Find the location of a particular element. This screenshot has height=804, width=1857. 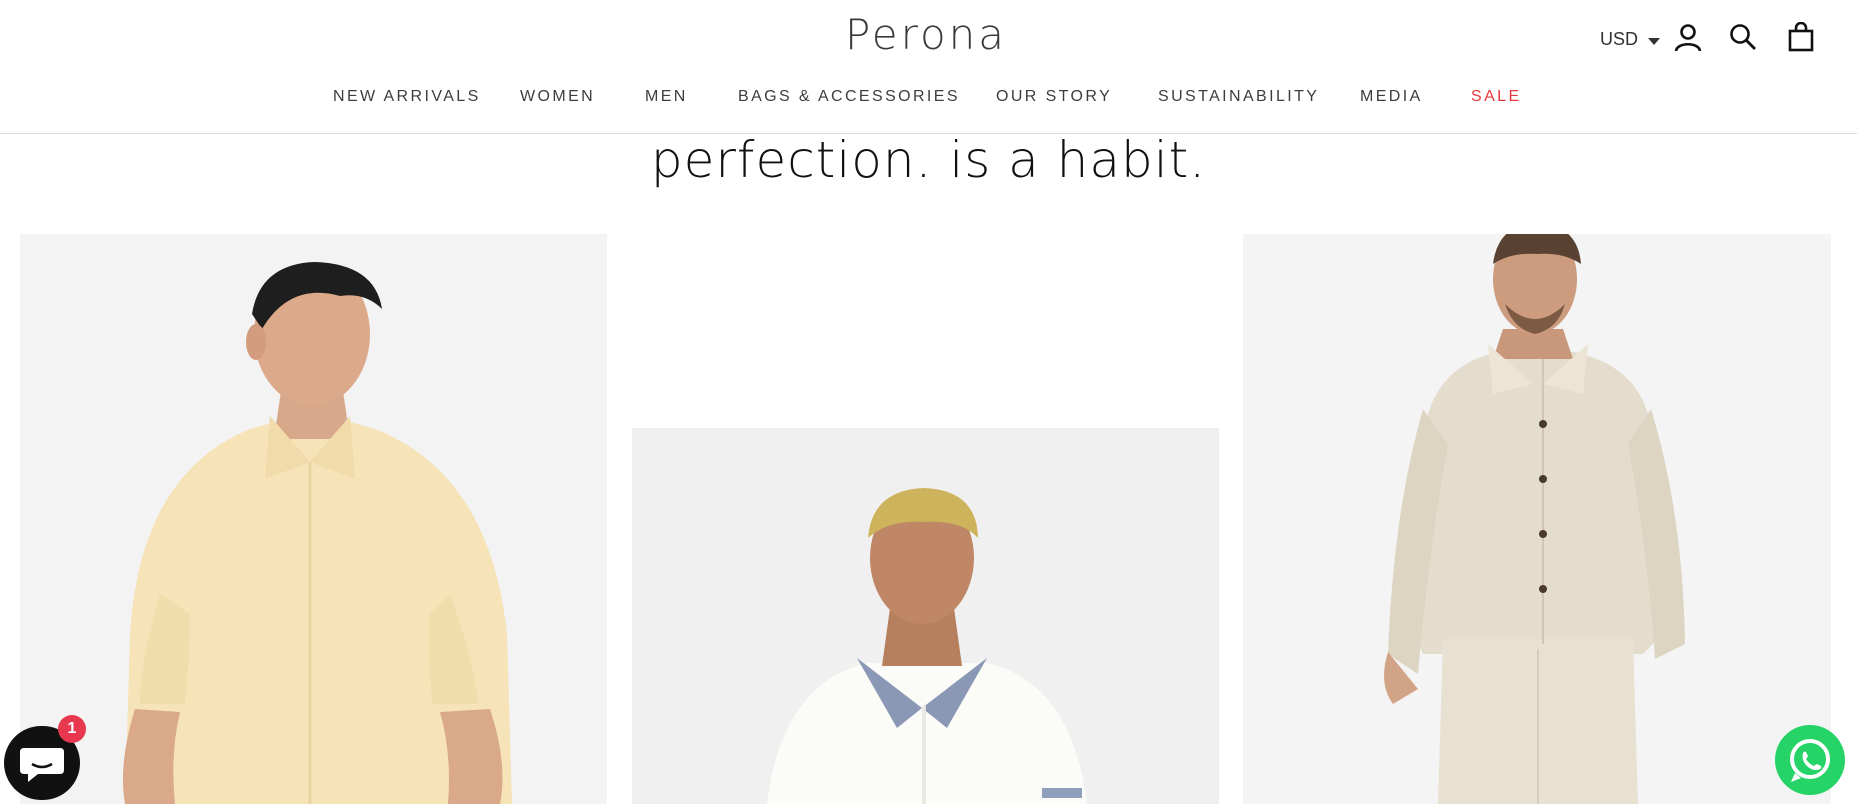

page-headline: perfection. is a habit. is located at coordinates (928, 160).